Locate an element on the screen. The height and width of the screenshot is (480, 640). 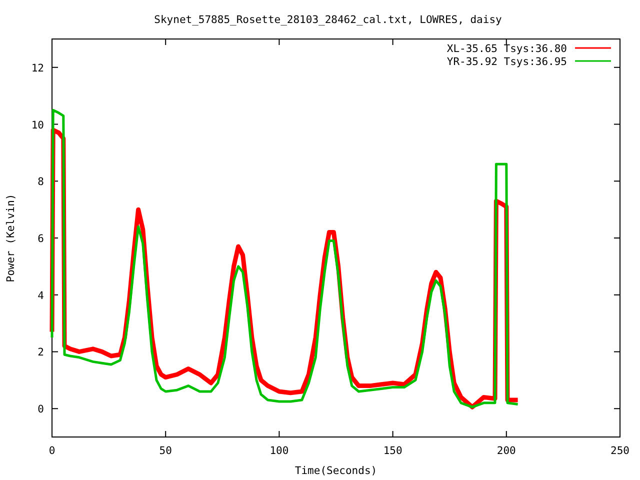
y-tick-label: 10 is located at coordinates (37, 125).